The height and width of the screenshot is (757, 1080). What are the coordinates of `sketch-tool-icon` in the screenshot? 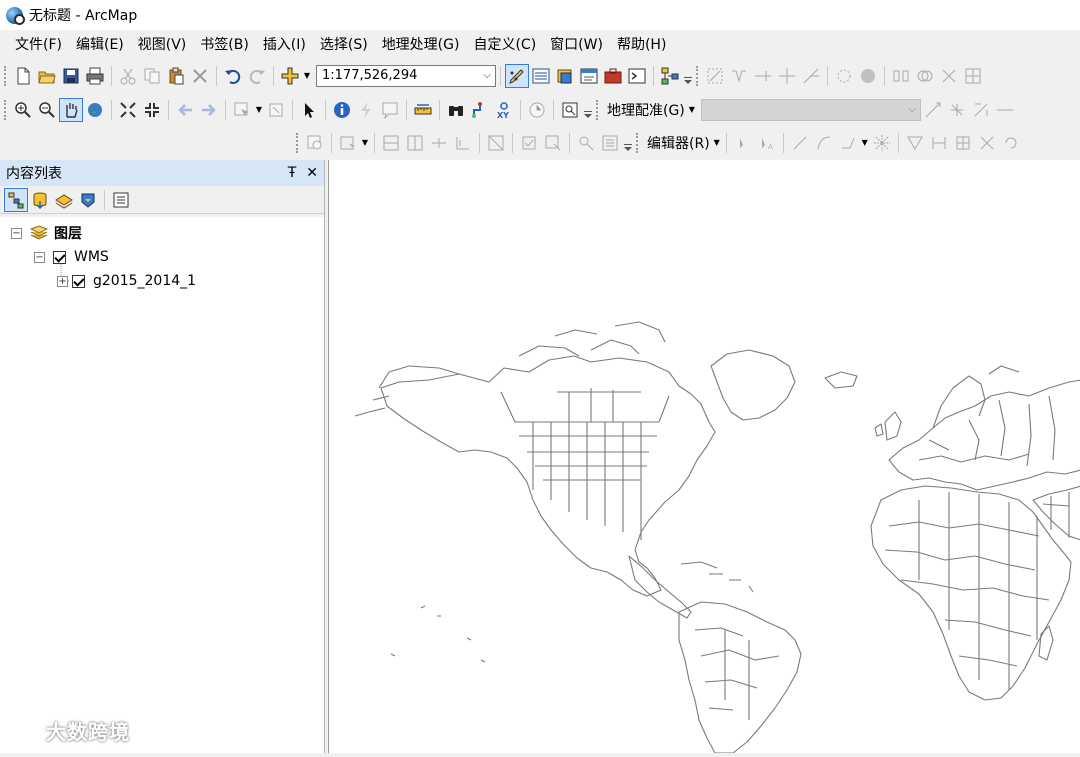 It's located at (844, 76).